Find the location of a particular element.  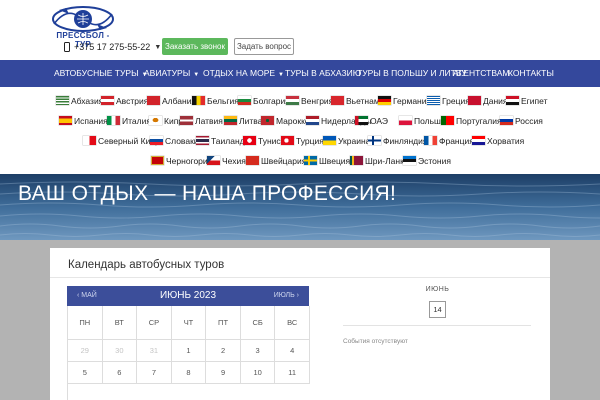

country-label: Португалия is located at coordinates (479, 120).